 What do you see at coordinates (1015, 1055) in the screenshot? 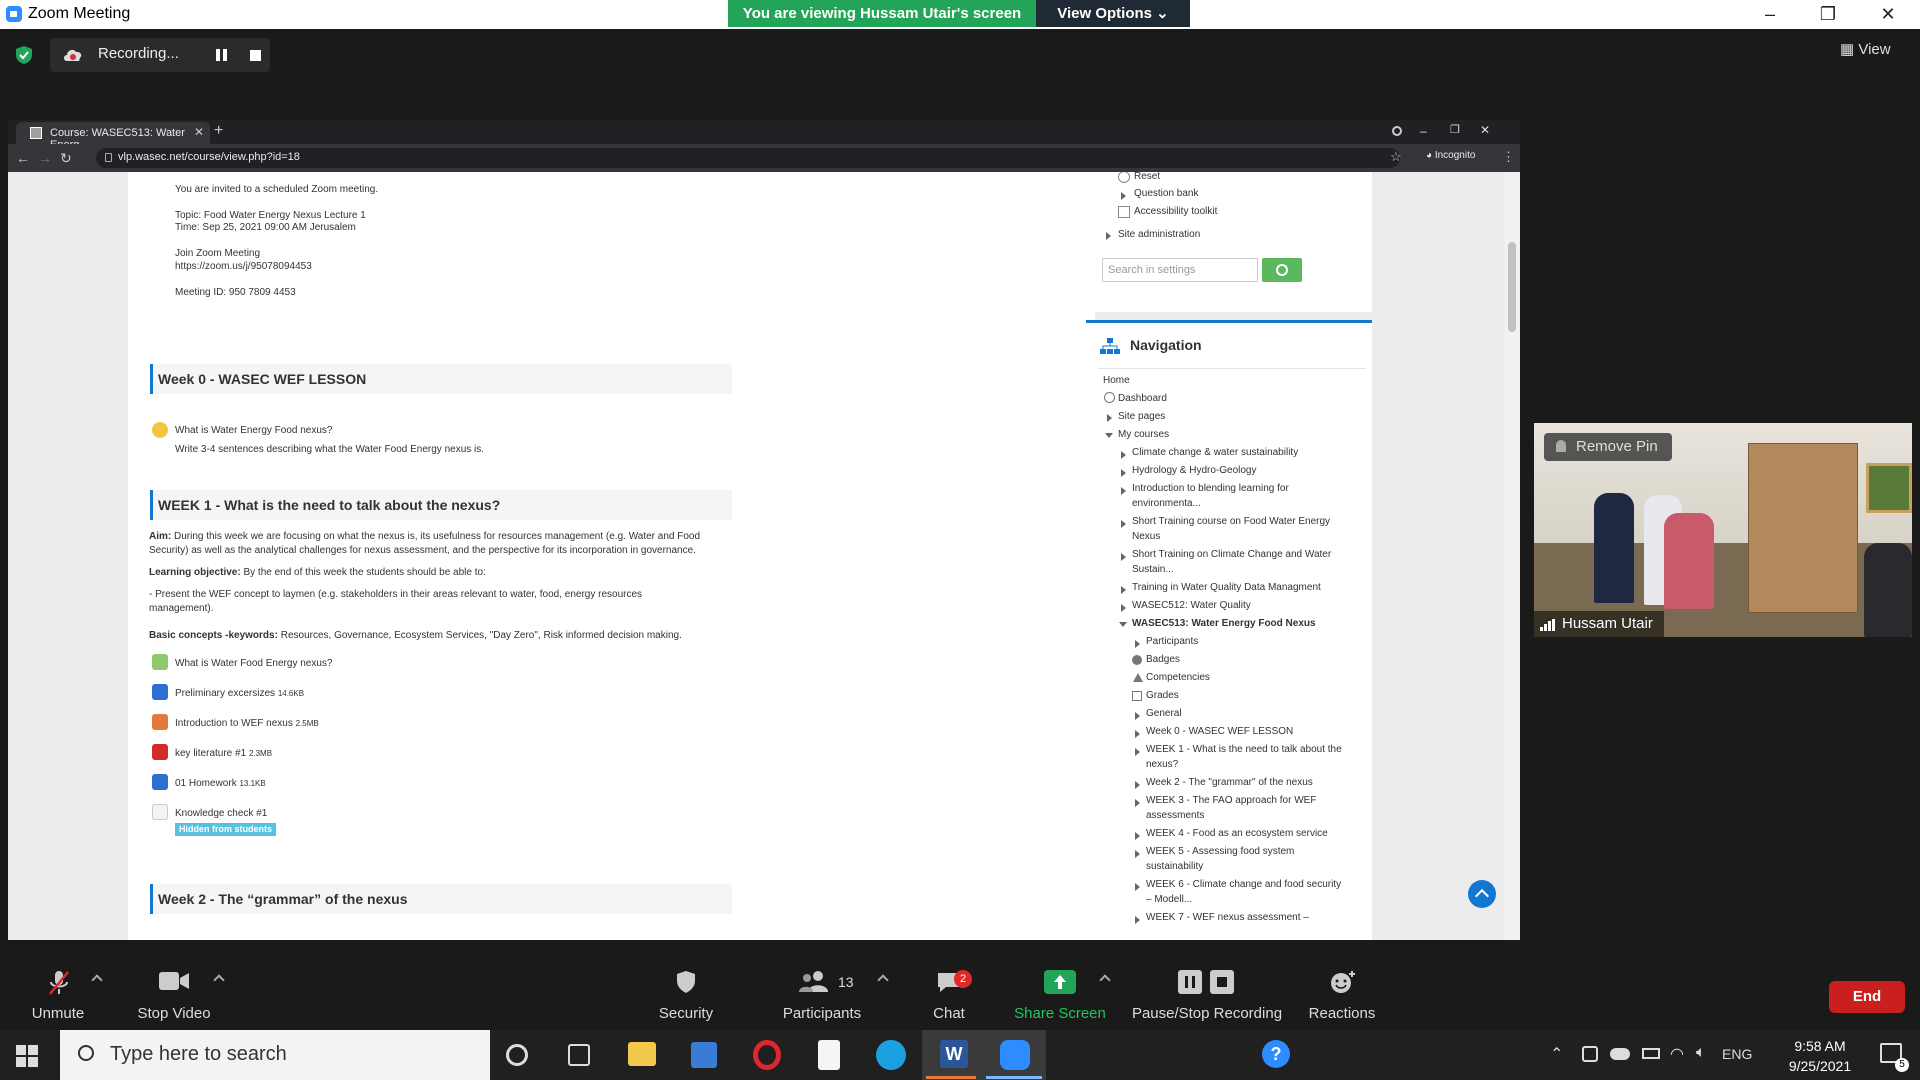
I see `zoom-taskbar-icon` at bounding box center [1015, 1055].